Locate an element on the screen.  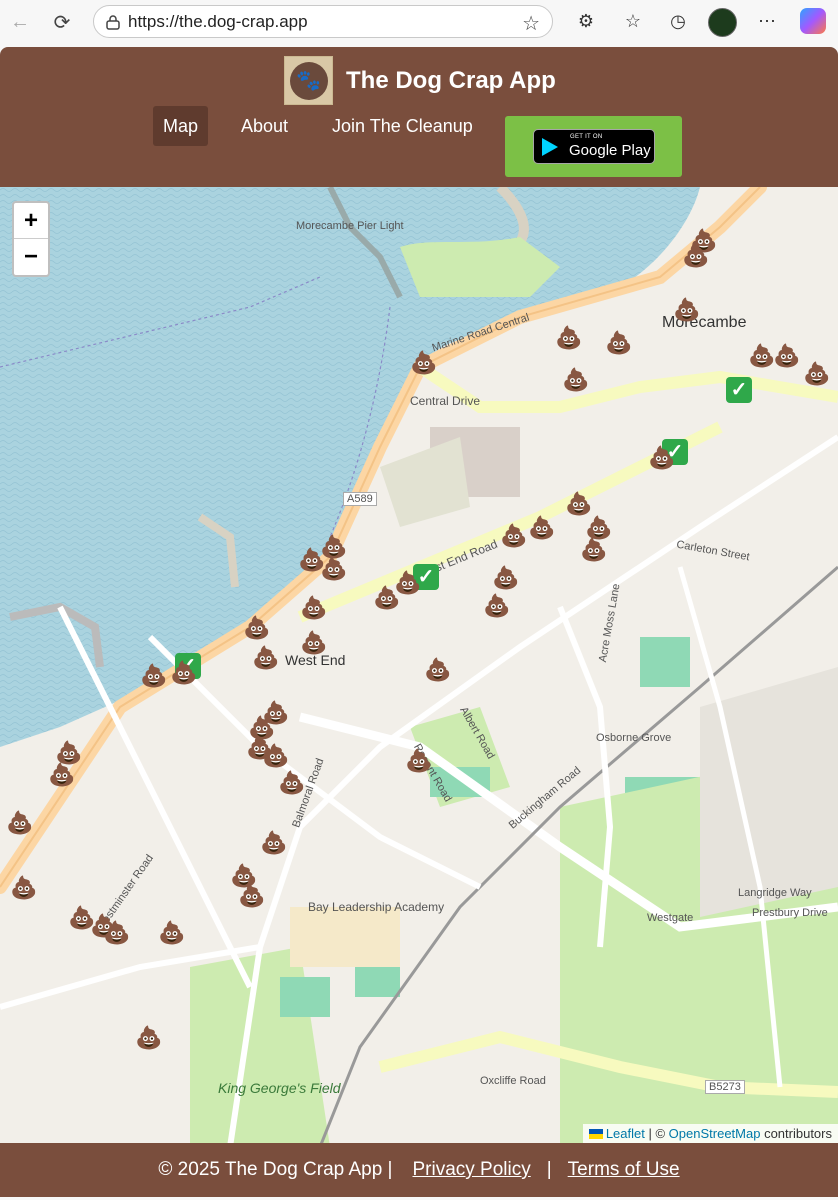
reload-icon: ⟳ is located at coordinates (62, 22).